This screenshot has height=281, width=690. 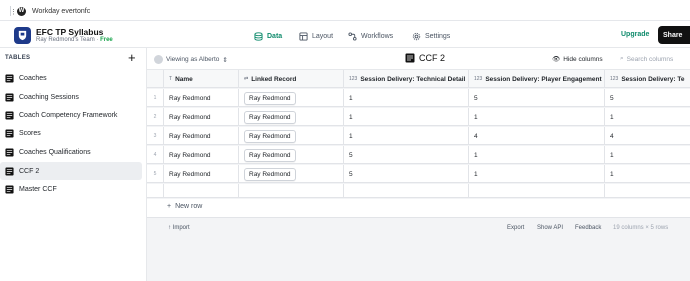 What do you see at coordinates (132, 57) in the screenshot?
I see `add-table-button: +` at bounding box center [132, 57].